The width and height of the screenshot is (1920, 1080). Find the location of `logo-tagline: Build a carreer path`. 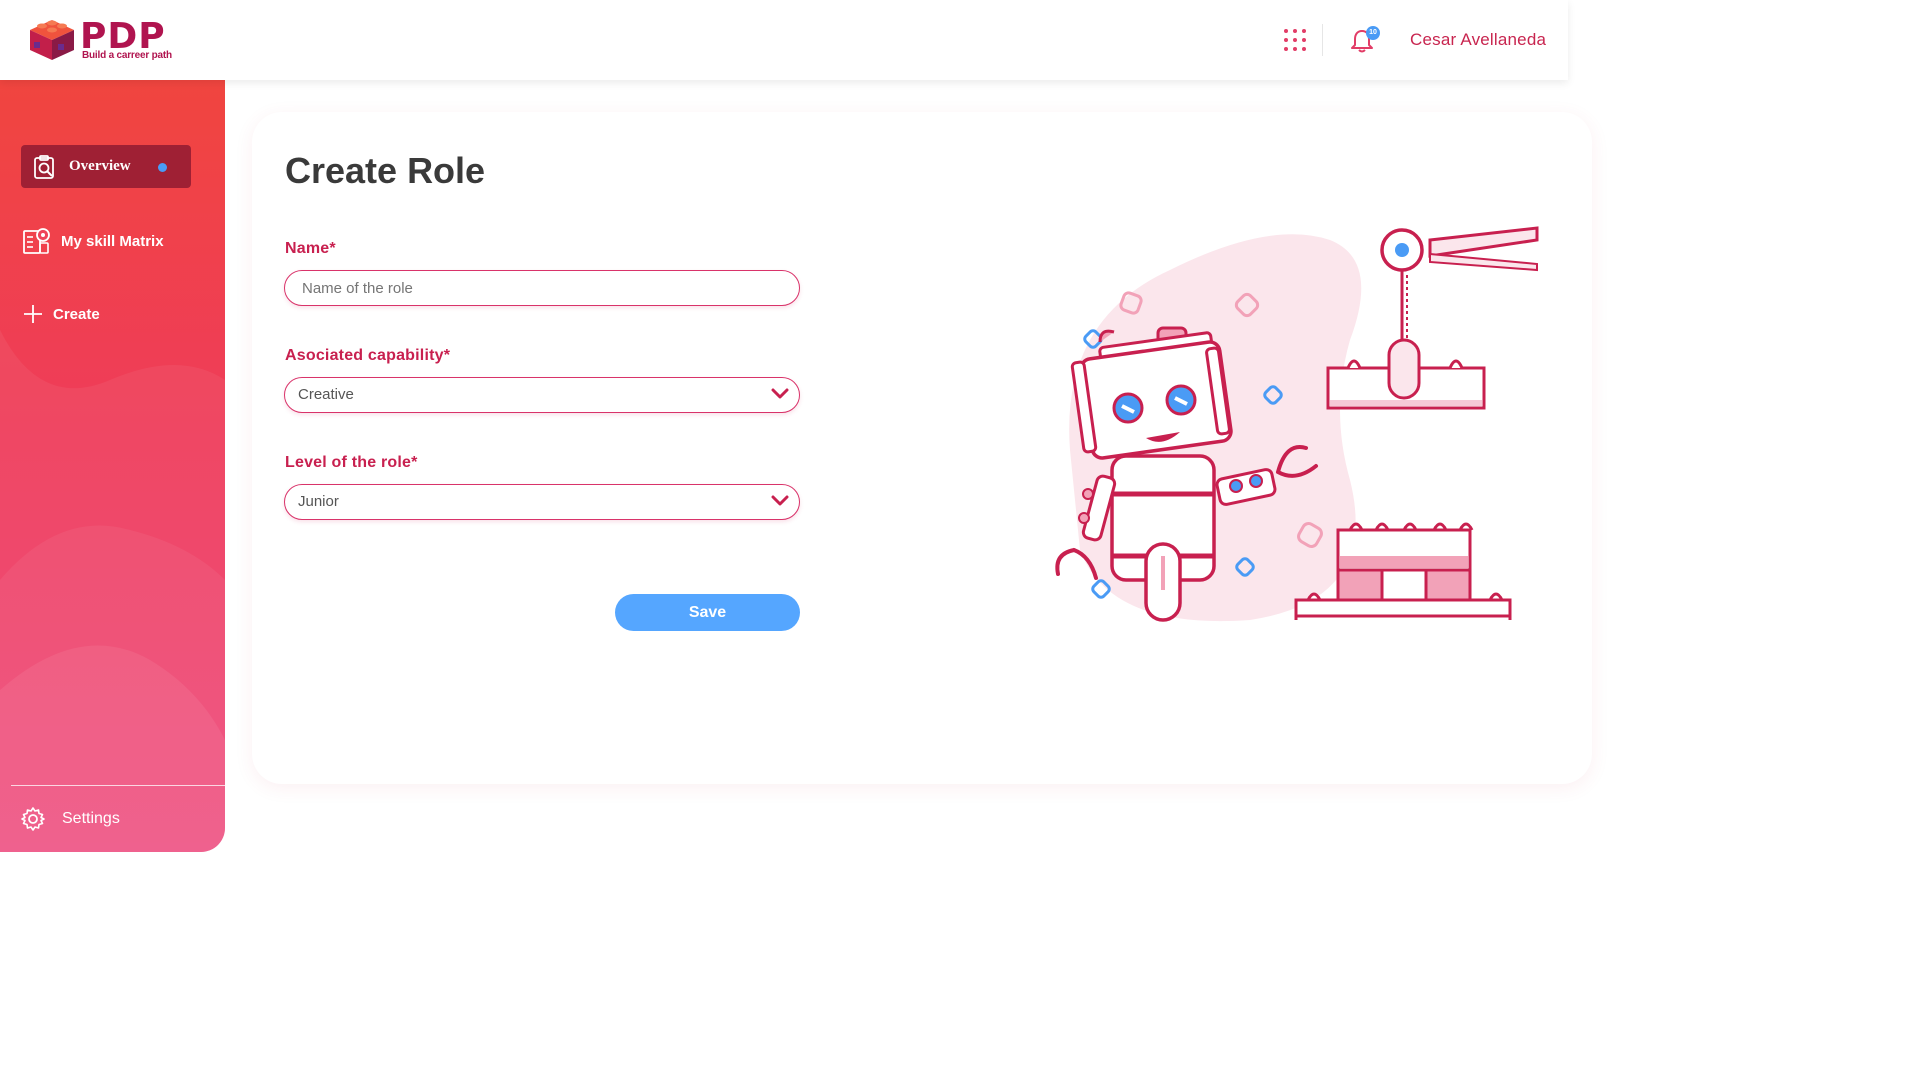

logo-tagline: Build a carreer path is located at coordinates (127, 55).